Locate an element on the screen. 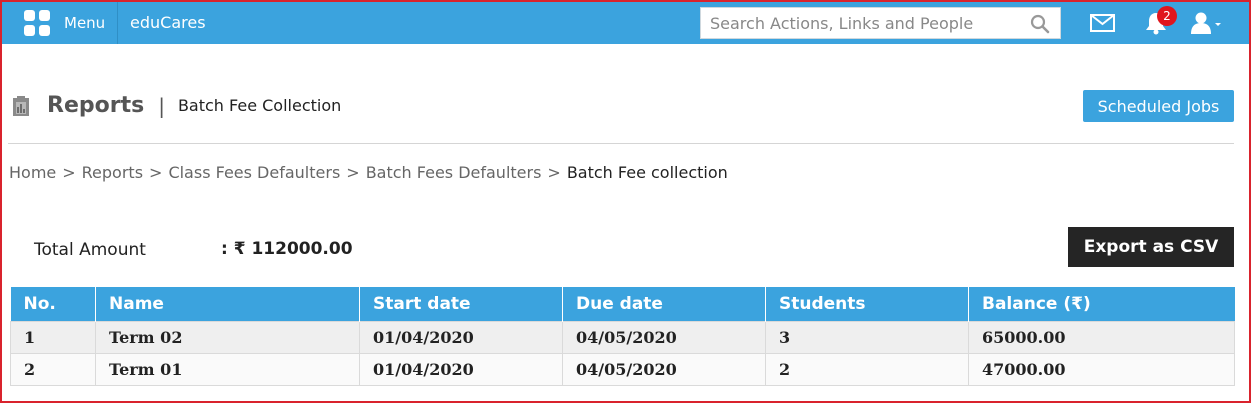  grid-menu-icon is located at coordinates (37, 23).